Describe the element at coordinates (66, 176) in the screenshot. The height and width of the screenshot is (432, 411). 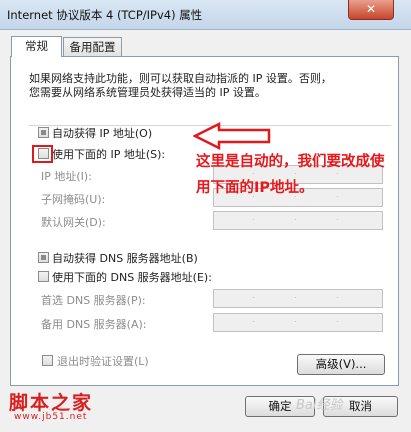
I see `ip-address-label: IP 地址(I):` at that location.